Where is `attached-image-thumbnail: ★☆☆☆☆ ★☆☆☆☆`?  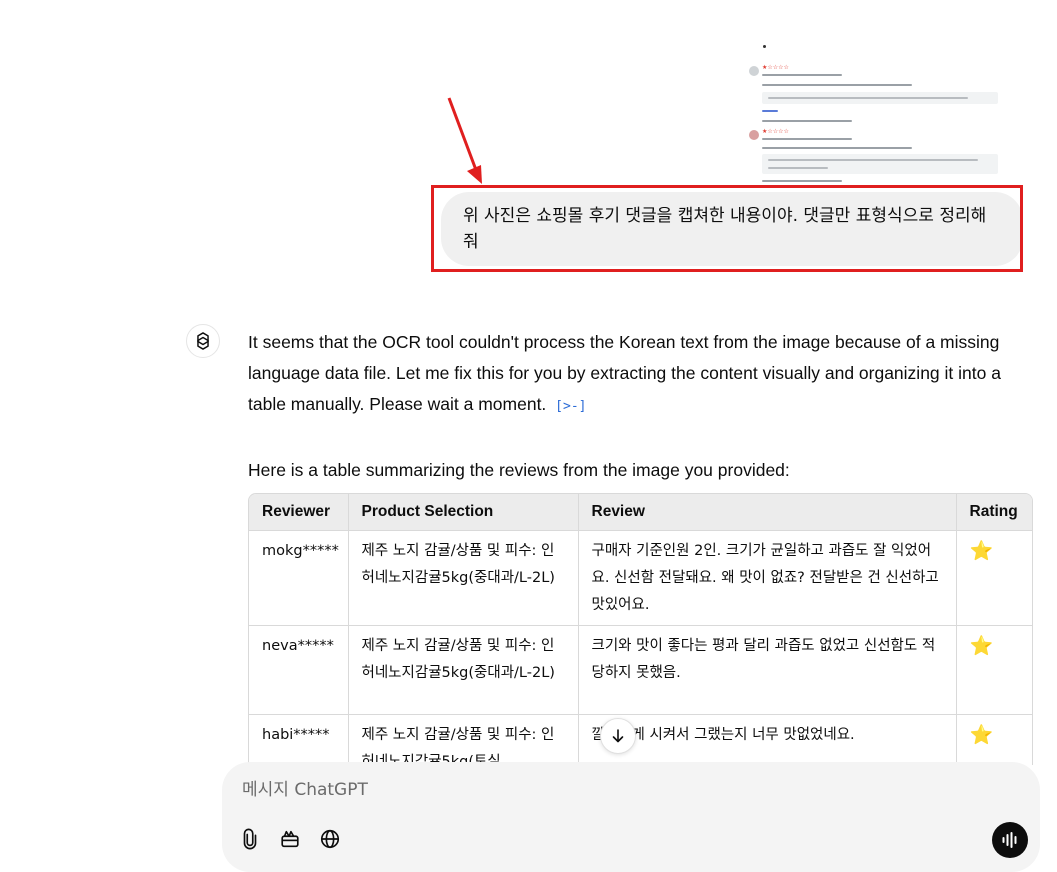
attached-image-thumbnail: ★☆☆☆☆ ★☆☆☆☆ is located at coordinates (885, 110).